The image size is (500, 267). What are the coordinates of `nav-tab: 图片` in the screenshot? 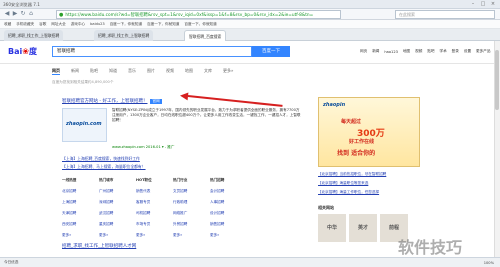 It's located at (151, 71).